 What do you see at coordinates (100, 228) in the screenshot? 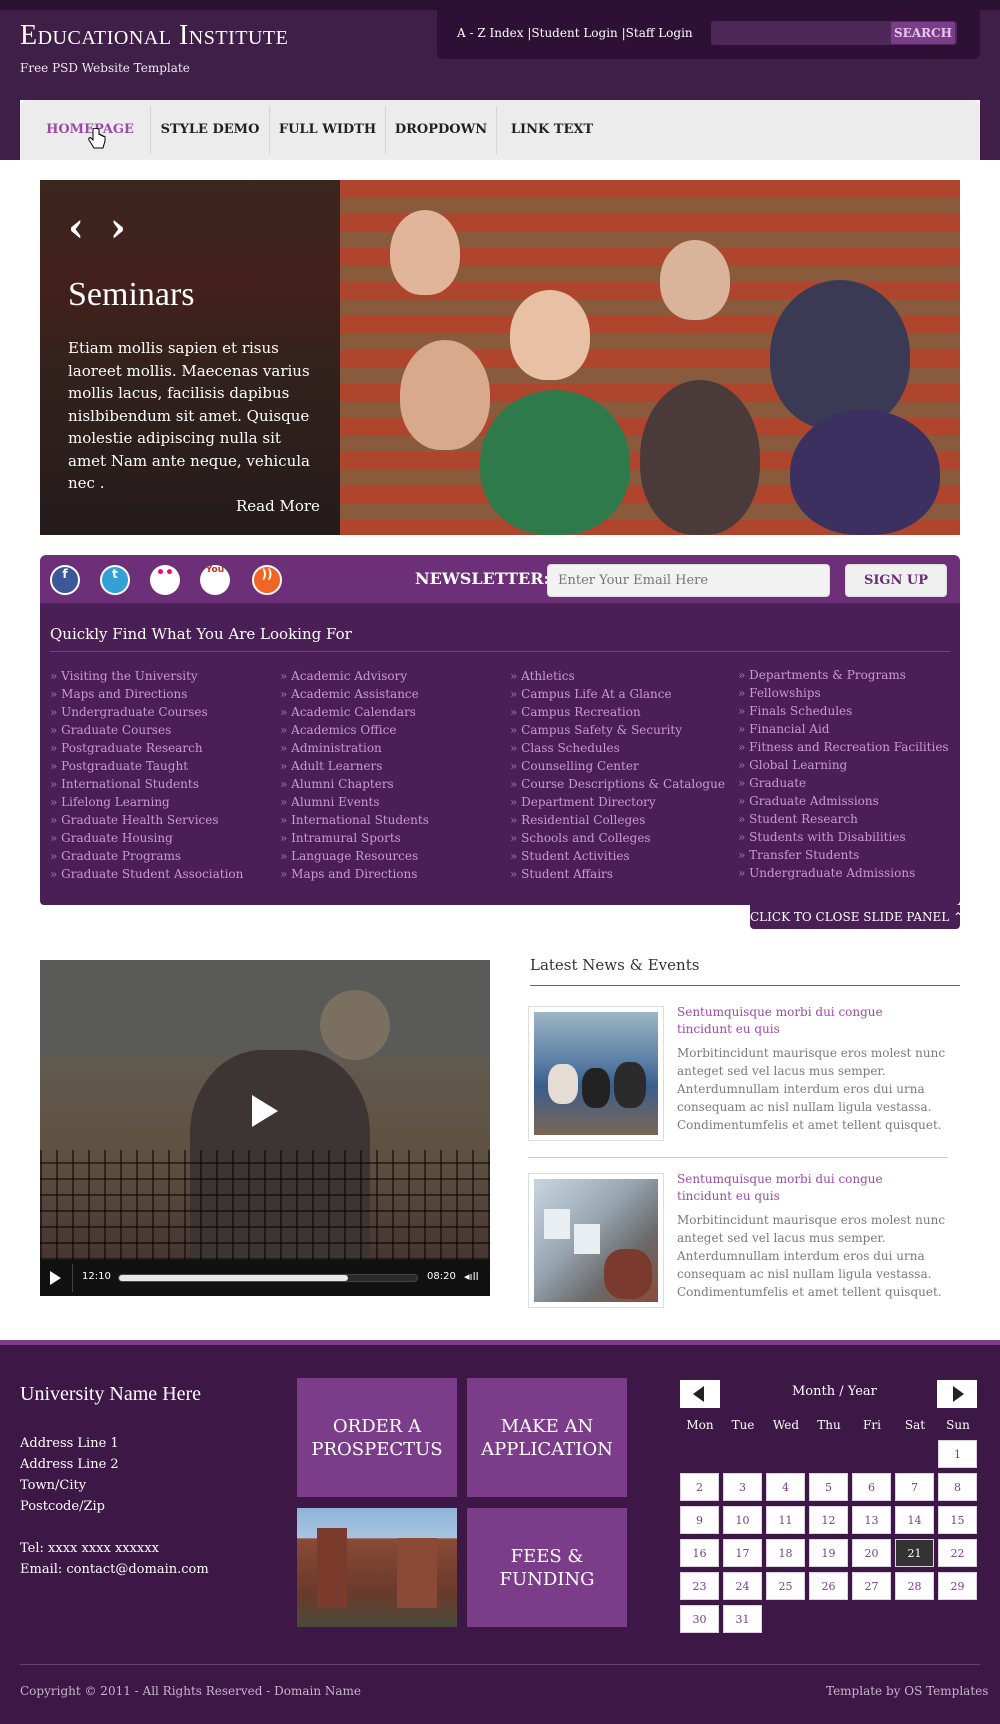
I see `slider-arrows: ‹ ›` at bounding box center [100, 228].